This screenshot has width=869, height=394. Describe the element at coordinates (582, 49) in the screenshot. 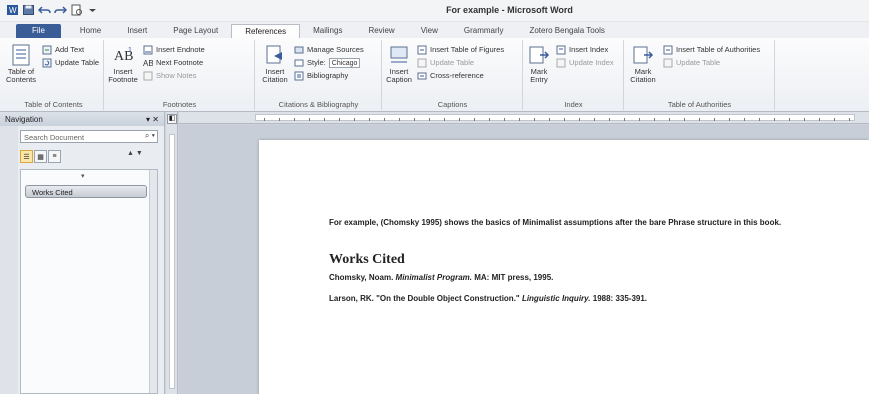

I see `insert-index-button: Insert Index` at that location.